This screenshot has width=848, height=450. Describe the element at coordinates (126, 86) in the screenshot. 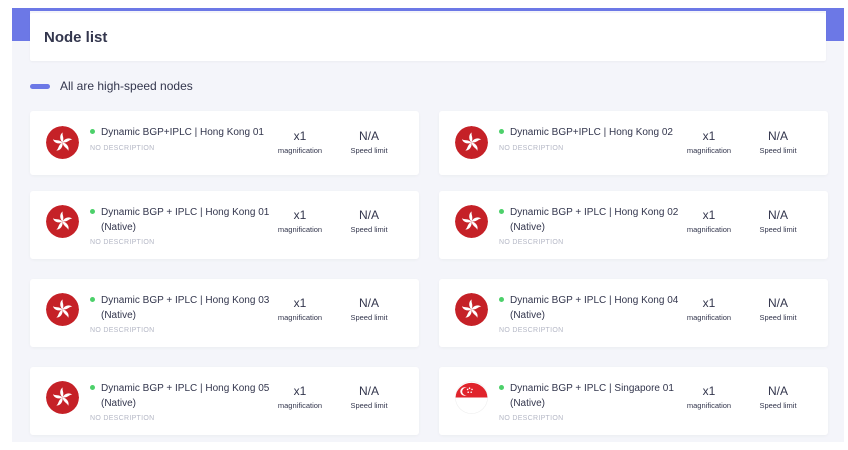

I see `section-title: All are high-speed nodes` at that location.